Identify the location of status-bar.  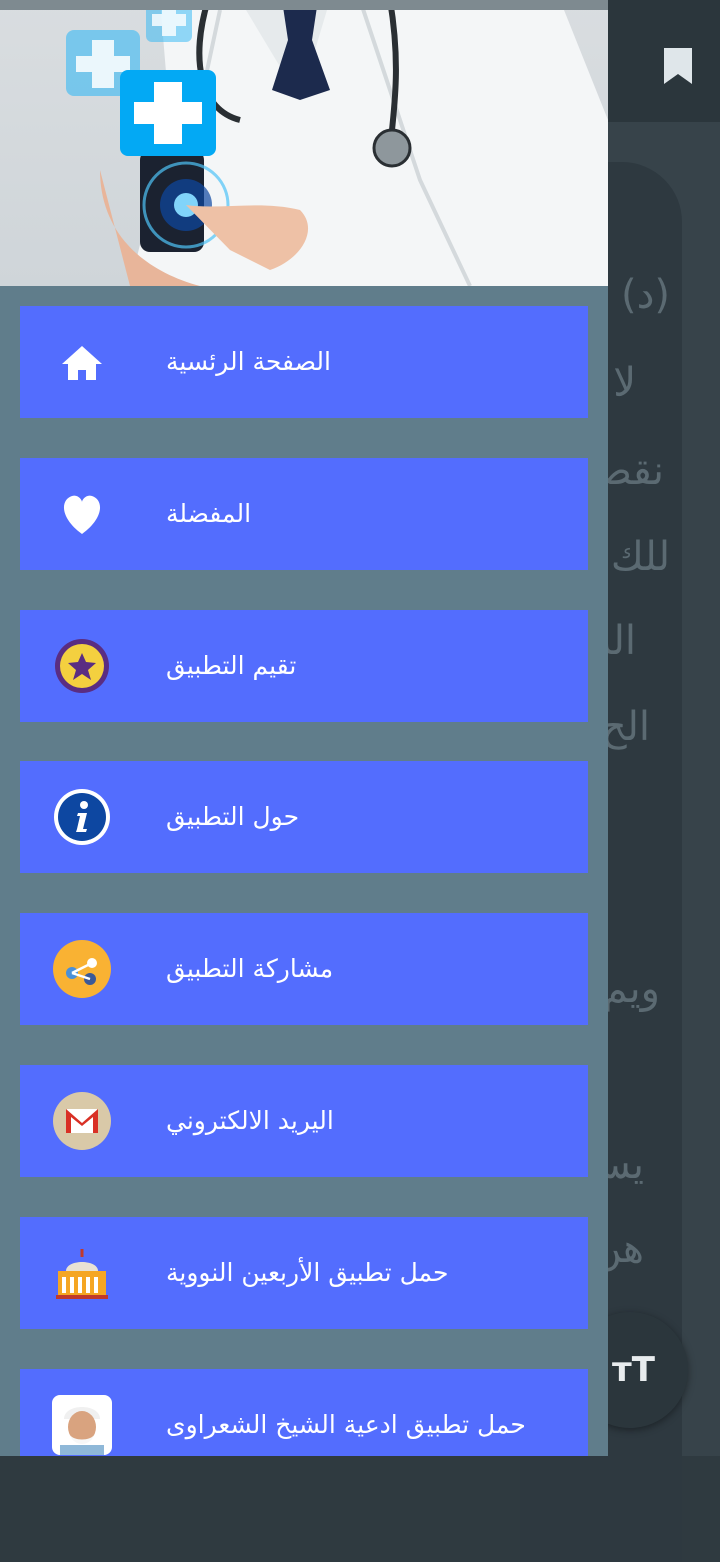
(304, 5).